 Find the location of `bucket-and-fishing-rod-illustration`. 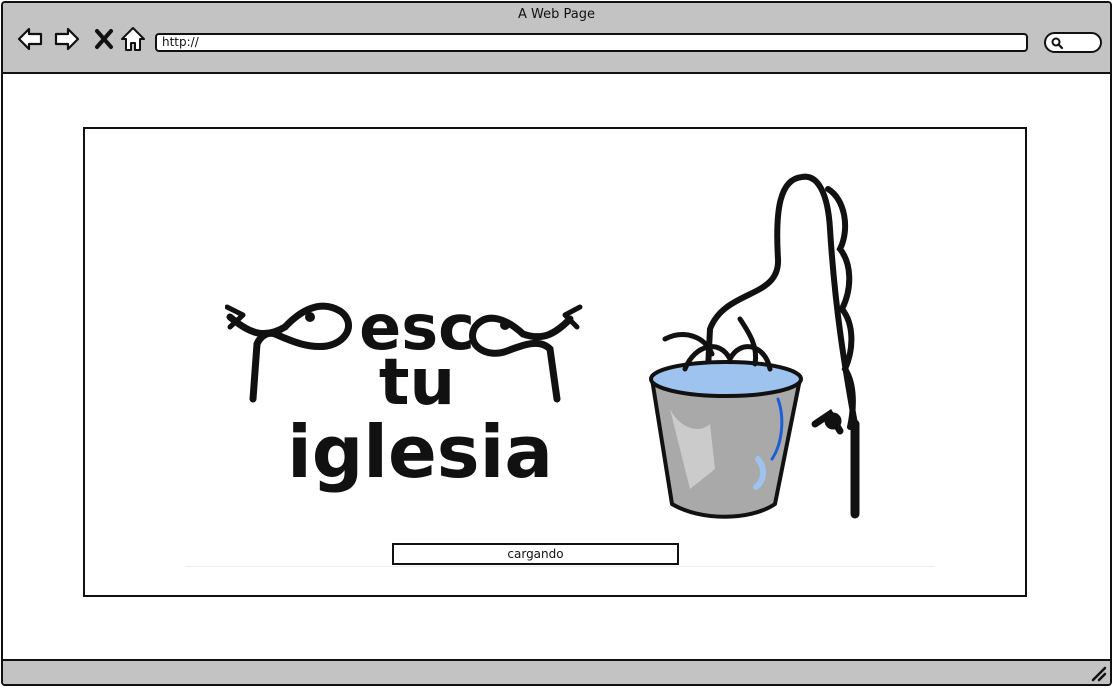

bucket-and-fishing-rod-illustration is located at coordinates (754, 346).